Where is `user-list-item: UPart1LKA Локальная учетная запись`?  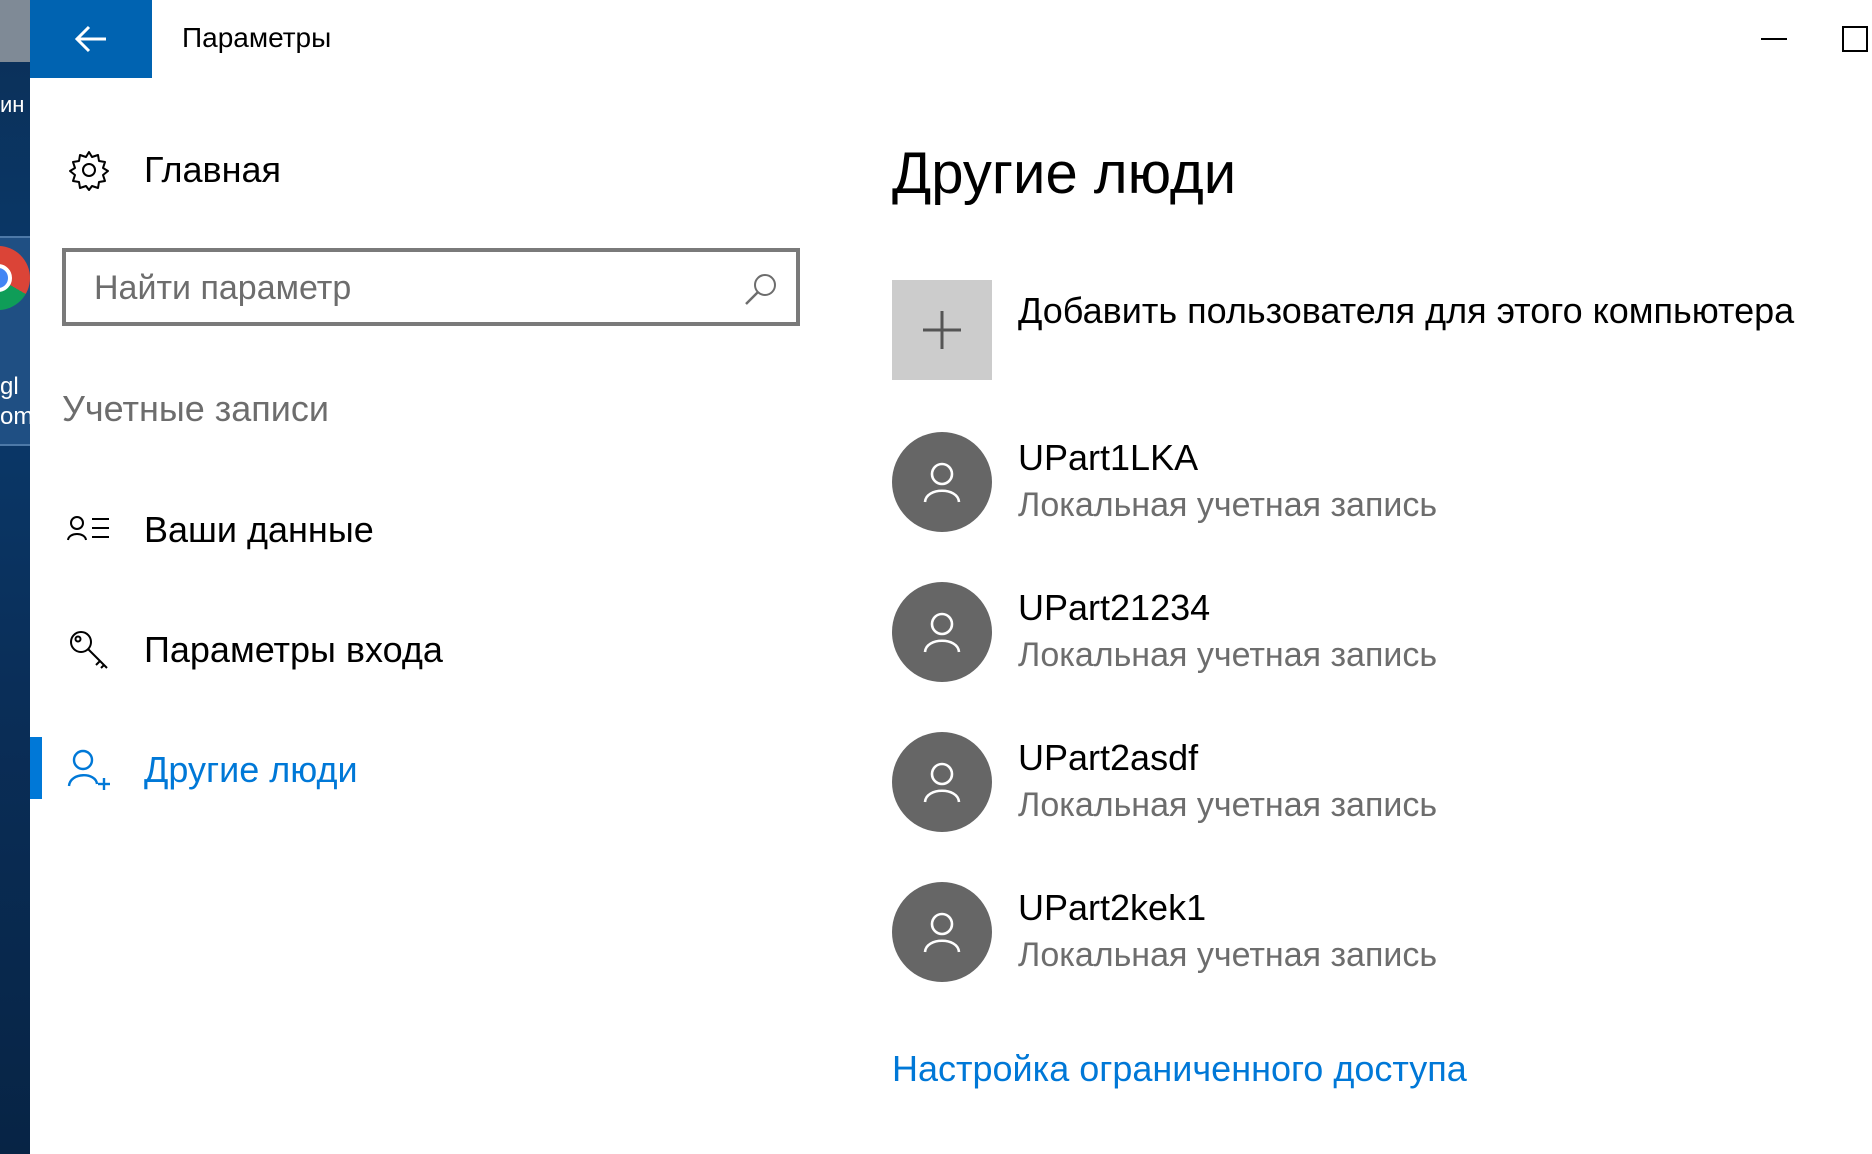
user-list-item: UPart1LKA Локальная учетная запись is located at coordinates (1164, 482).